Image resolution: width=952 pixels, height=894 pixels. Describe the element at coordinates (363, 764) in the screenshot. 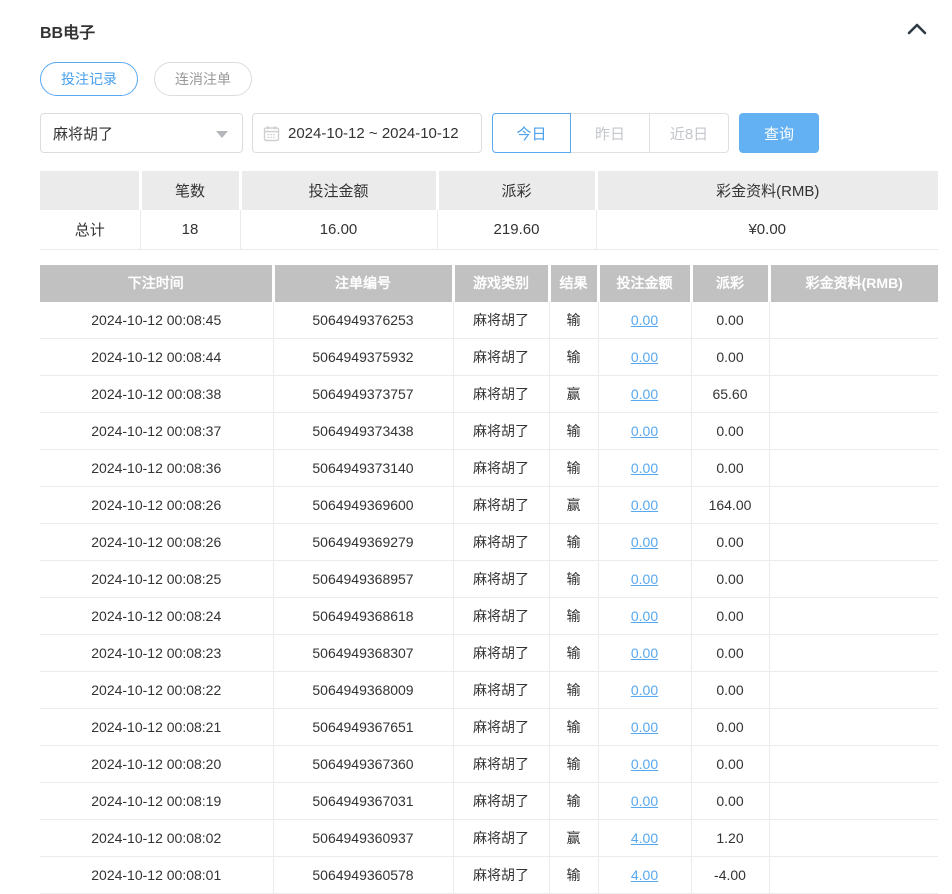

I see `table-cell: 5064949367360` at that location.